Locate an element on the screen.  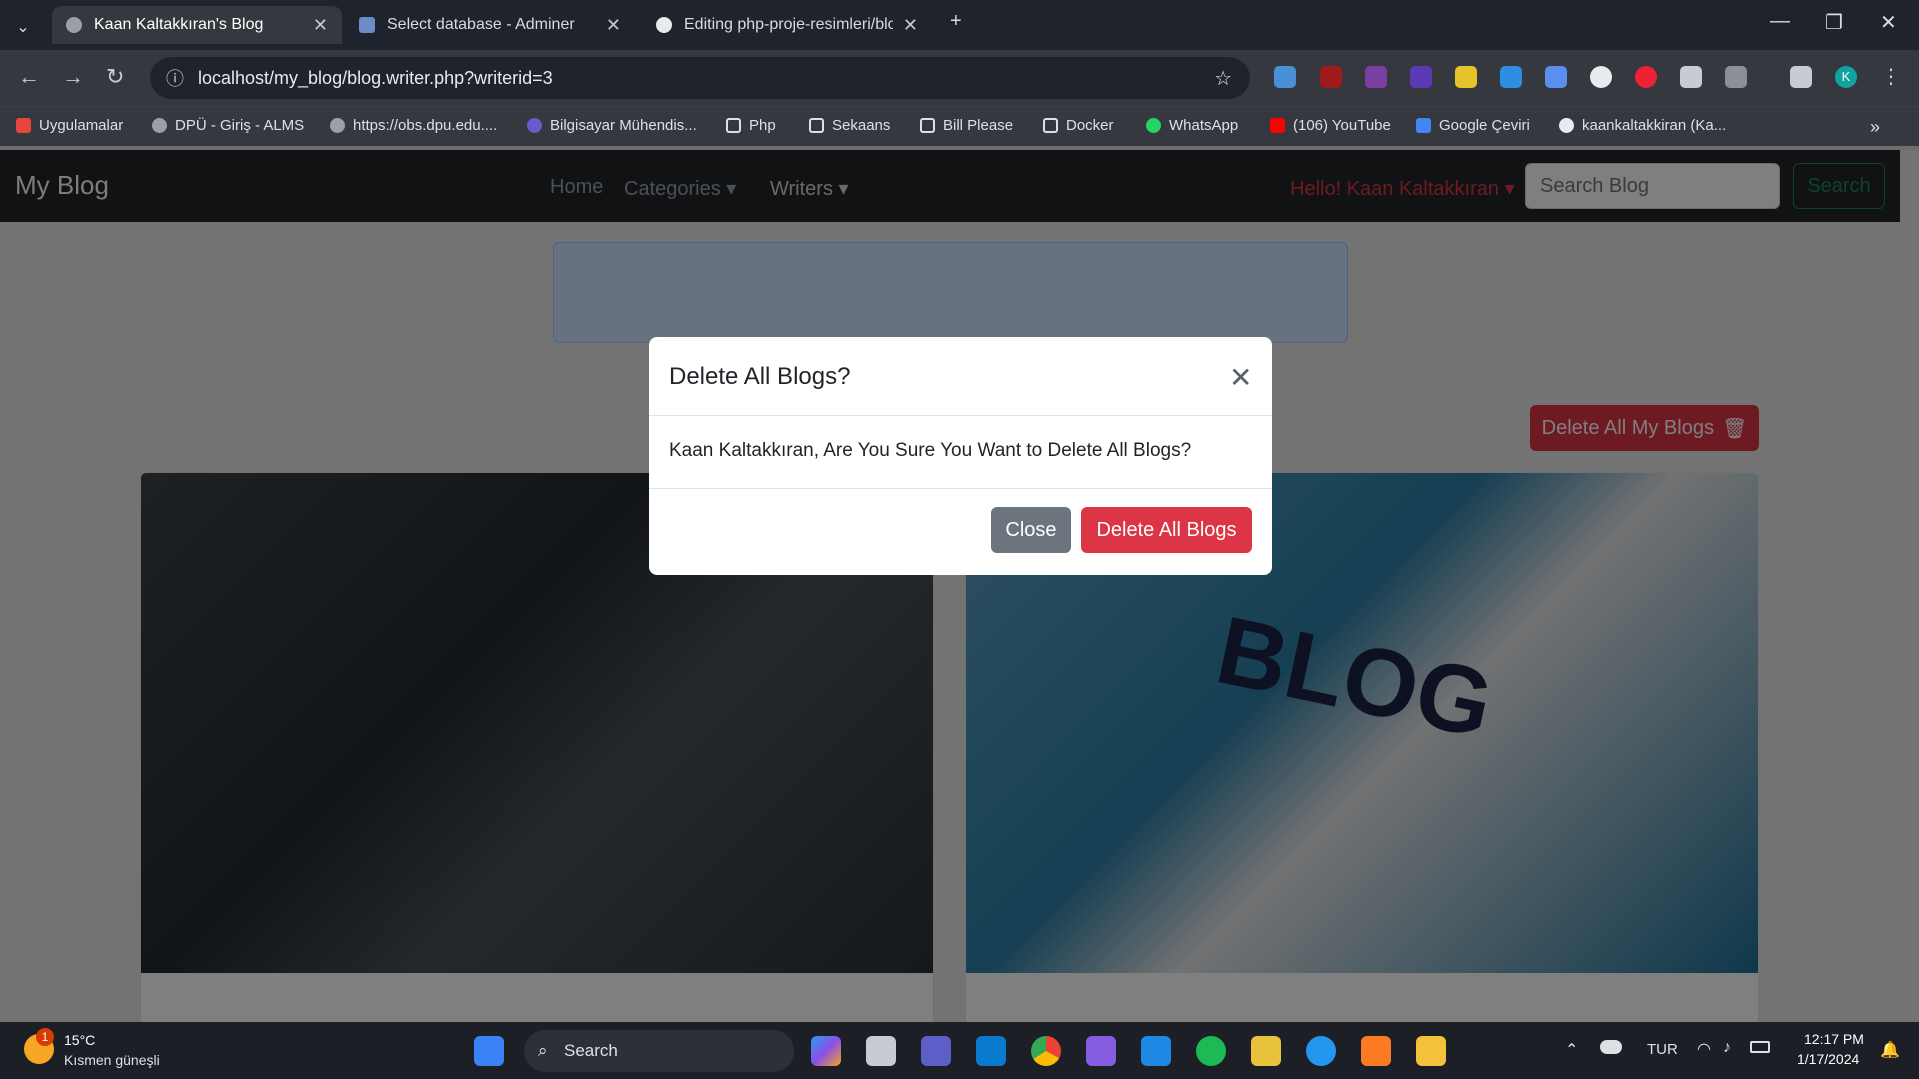
spotify-icon is located at coordinates (1211, 1051).